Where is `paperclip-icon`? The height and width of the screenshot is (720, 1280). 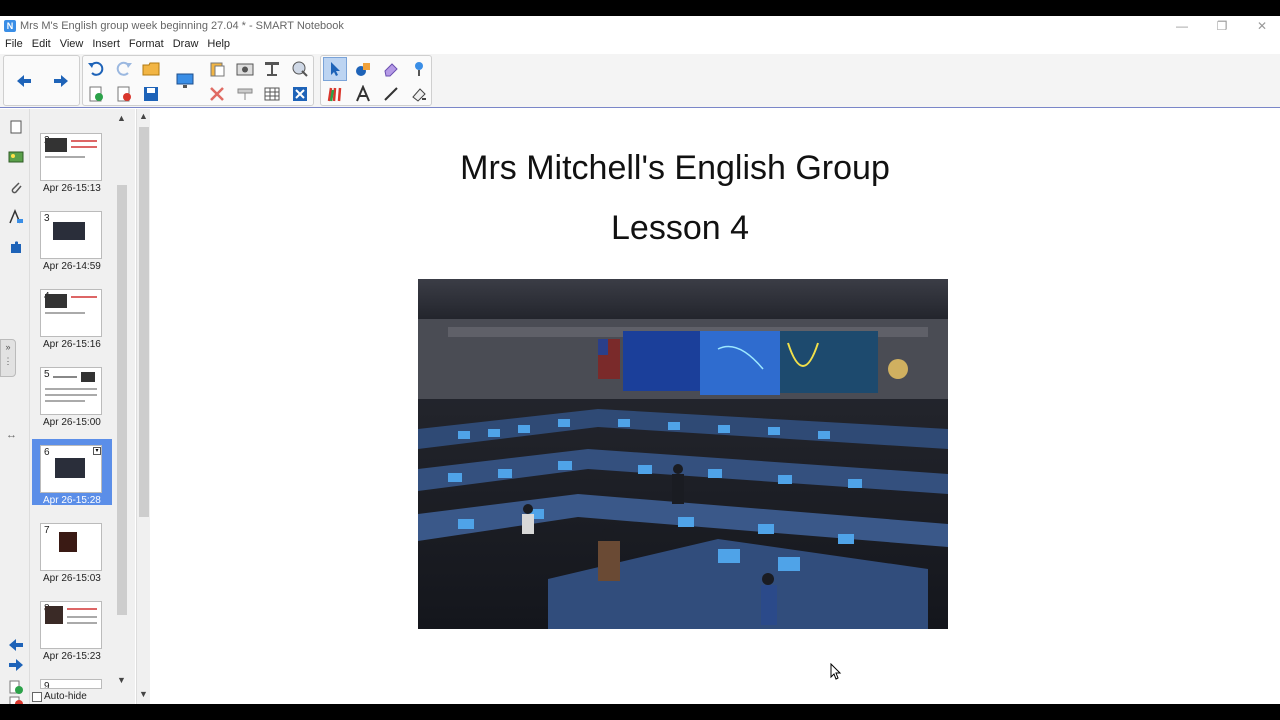 paperclip-icon is located at coordinates (16, 188).